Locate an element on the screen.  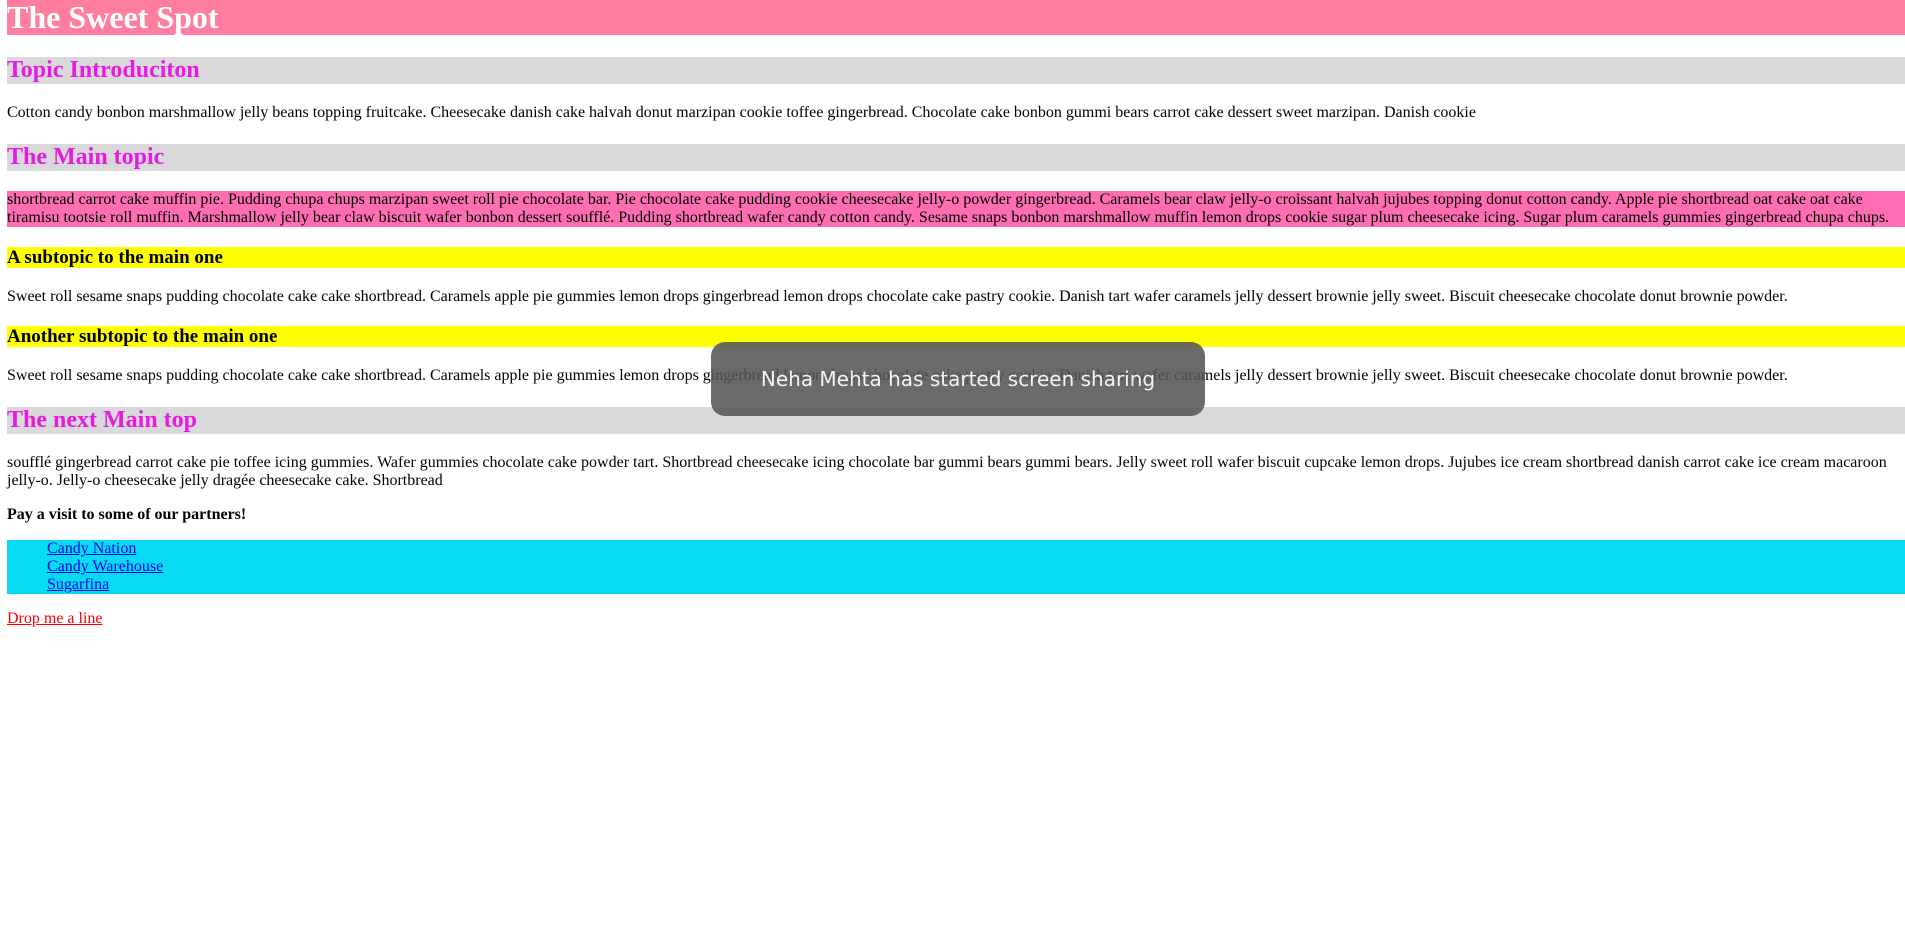
partners-list: Candy Nation Candy Warehouse Sugarfina is located at coordinates (956, 567).